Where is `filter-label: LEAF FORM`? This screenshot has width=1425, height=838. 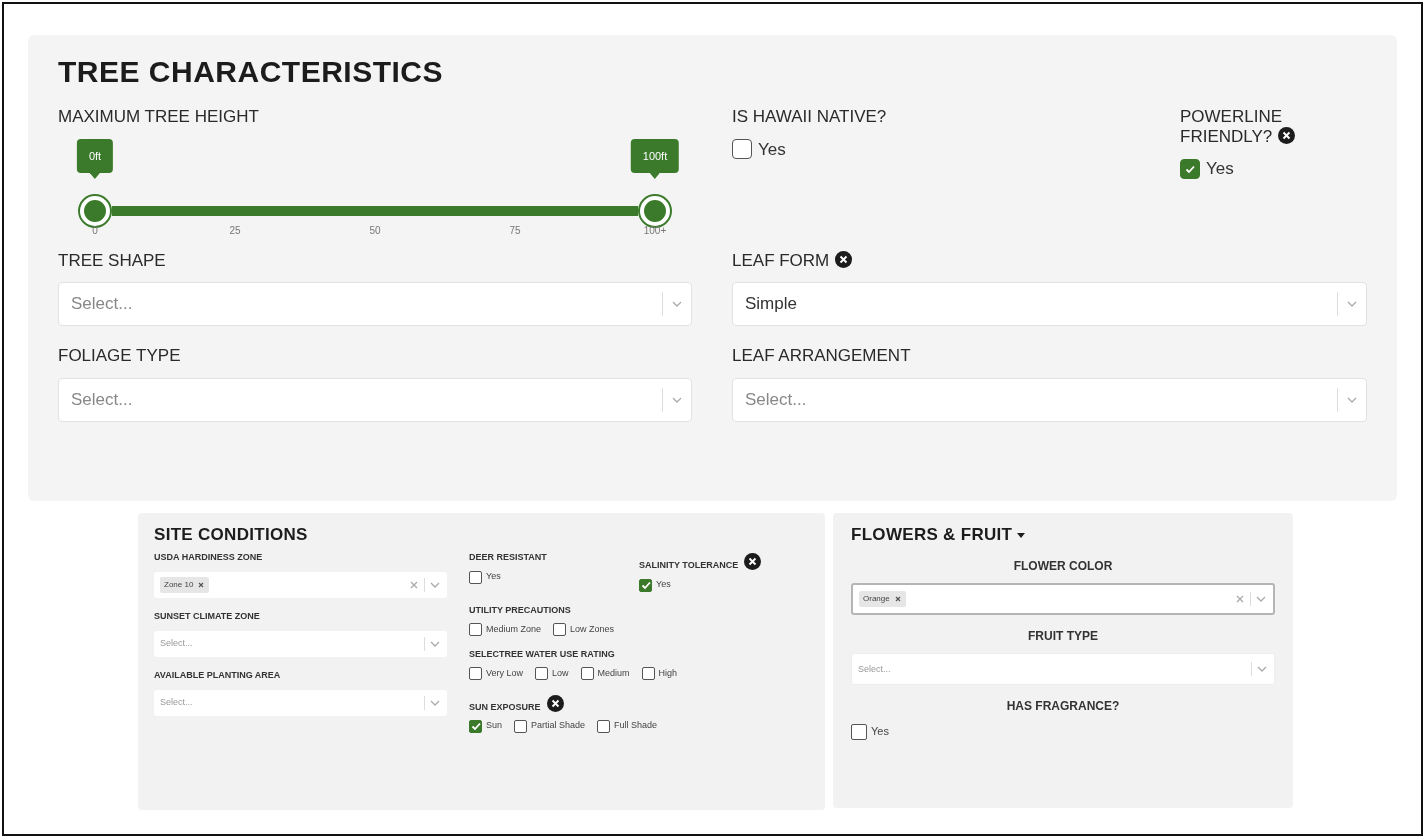
filter-label: LEAF FORM is located at coordinates (781, 260).